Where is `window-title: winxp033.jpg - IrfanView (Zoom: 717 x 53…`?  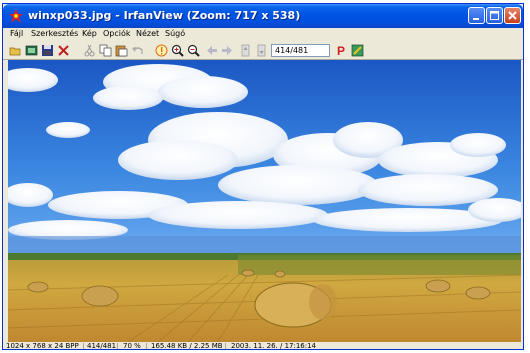 window-title: winxp033.jpg - IrfanView (Zoom: 717 x 53… is located at coordinates (164, 15).